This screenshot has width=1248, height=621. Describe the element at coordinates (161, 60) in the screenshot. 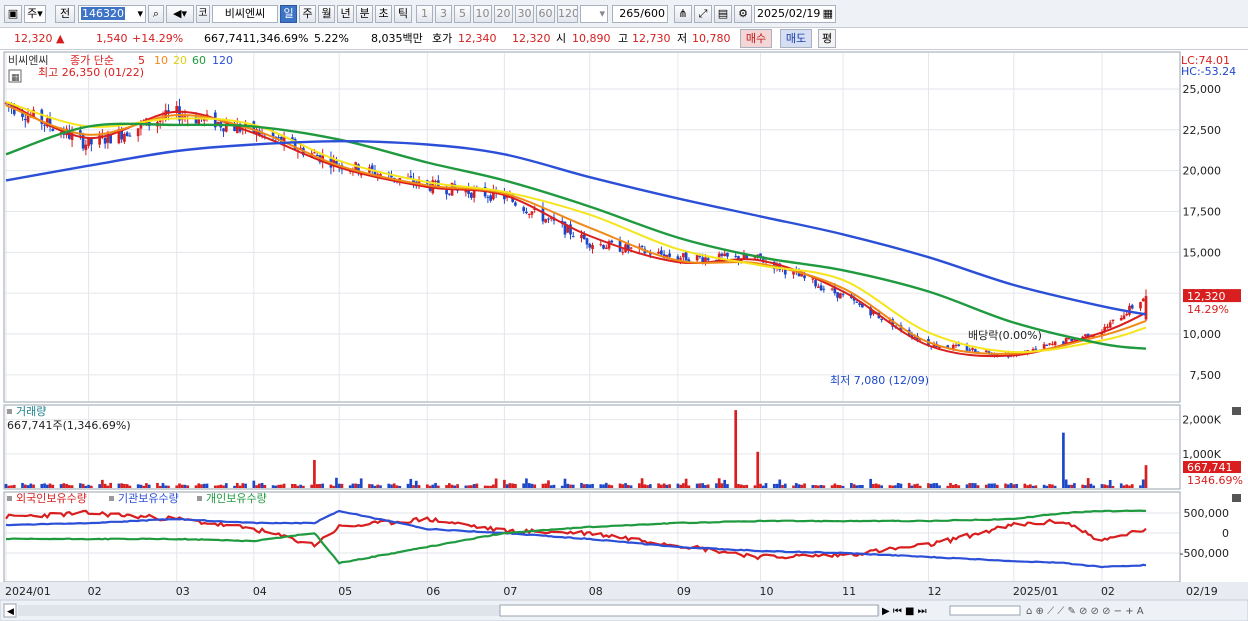

I see `ma-10-label: 10` at that location.